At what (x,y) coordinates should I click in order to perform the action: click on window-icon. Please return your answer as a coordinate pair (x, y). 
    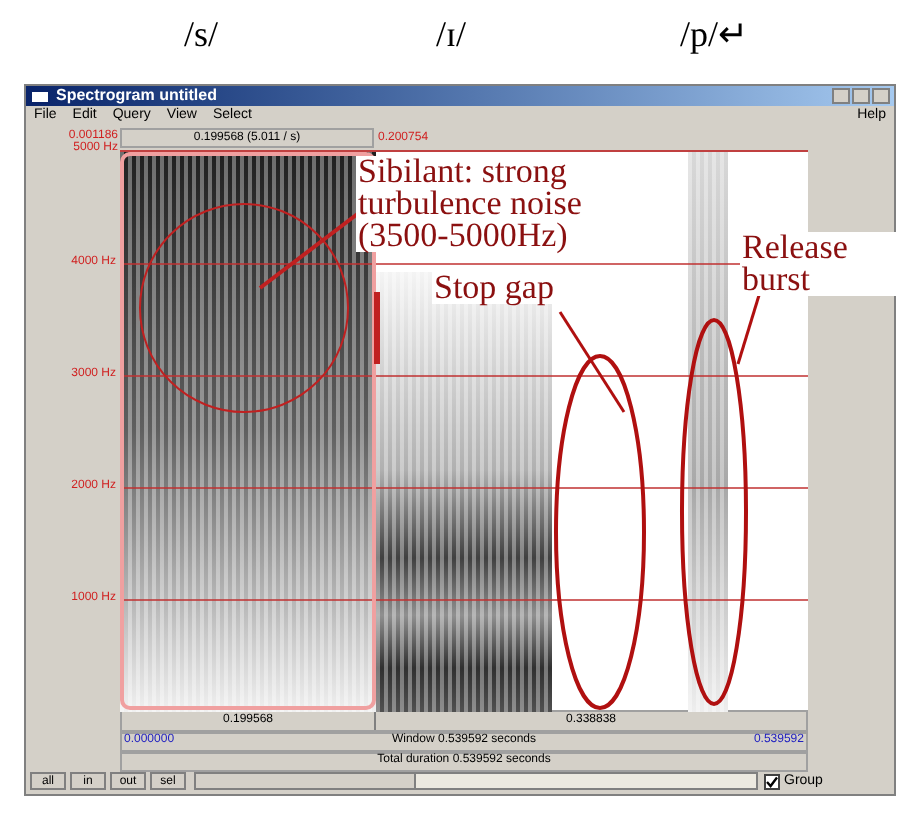
    Looking at the image, I should click on (40, 96).